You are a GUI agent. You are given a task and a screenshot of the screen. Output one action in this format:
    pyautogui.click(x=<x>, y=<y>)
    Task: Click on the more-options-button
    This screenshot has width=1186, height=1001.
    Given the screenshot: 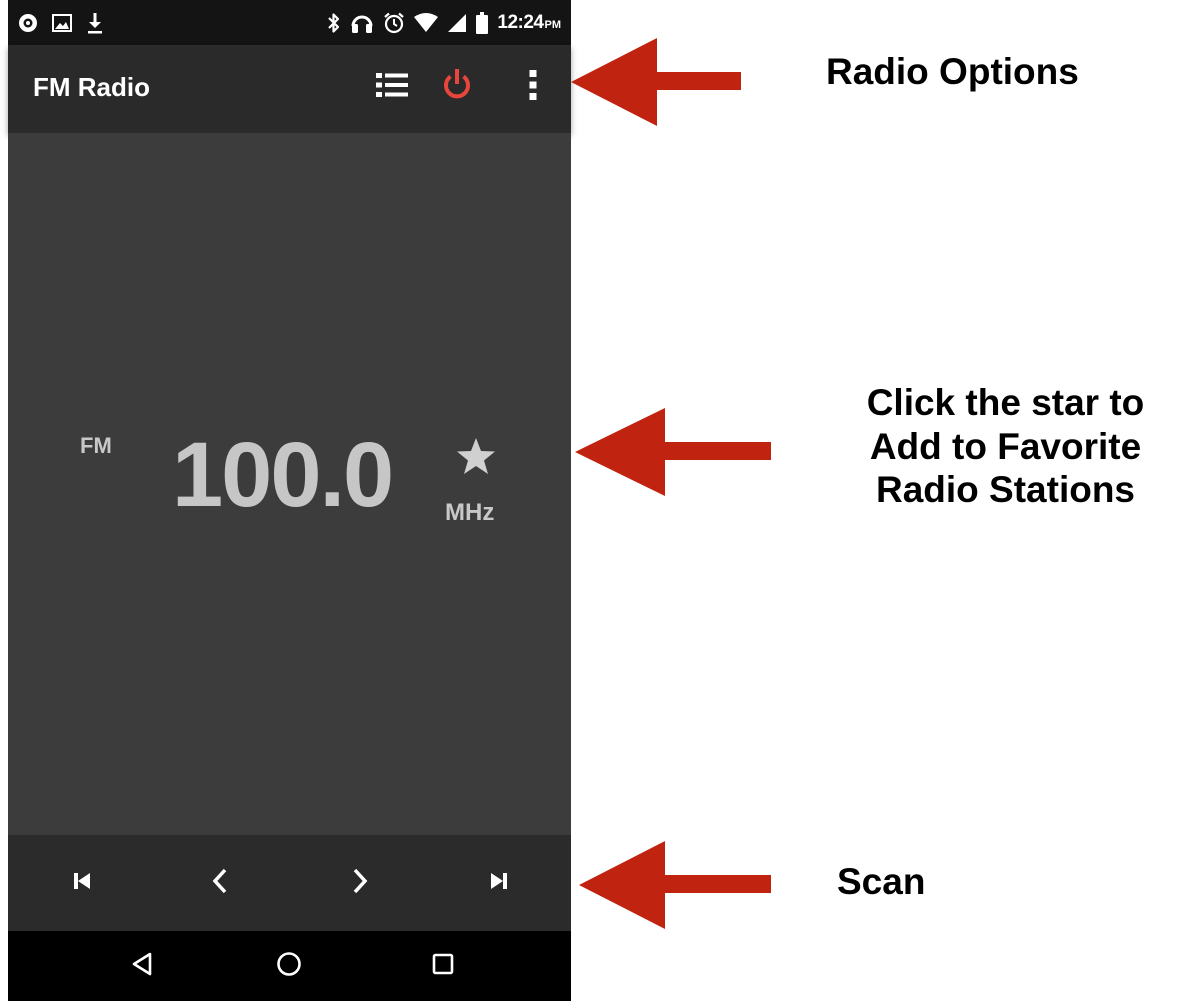 What is the action you would take?
    pyautogui.click(x=533, y=87)
    